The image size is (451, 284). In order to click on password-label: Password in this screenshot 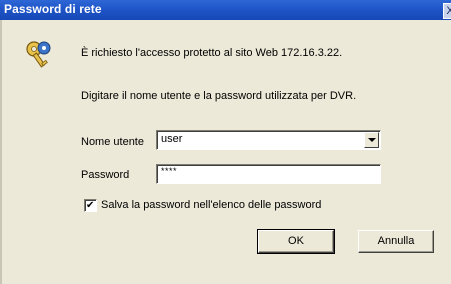, I will do `click(105, 175)`.